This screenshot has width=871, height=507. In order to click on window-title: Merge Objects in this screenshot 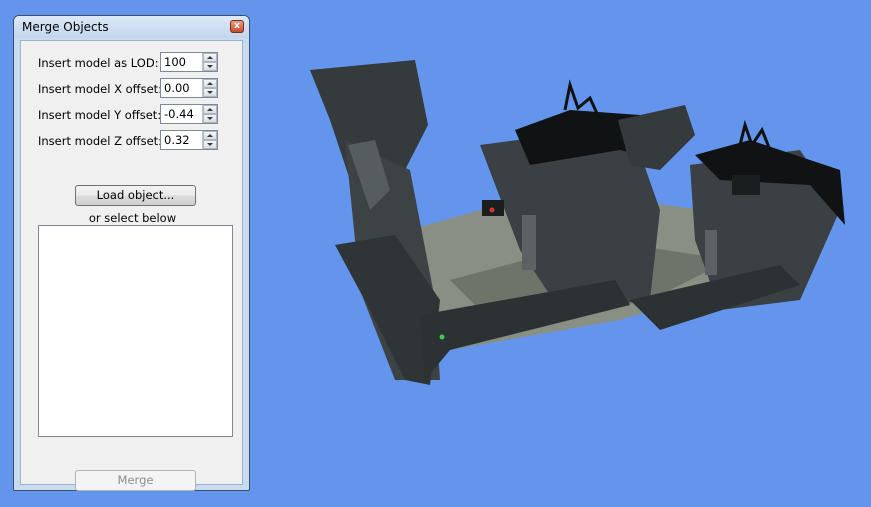, I will do `click(65, 27)`.